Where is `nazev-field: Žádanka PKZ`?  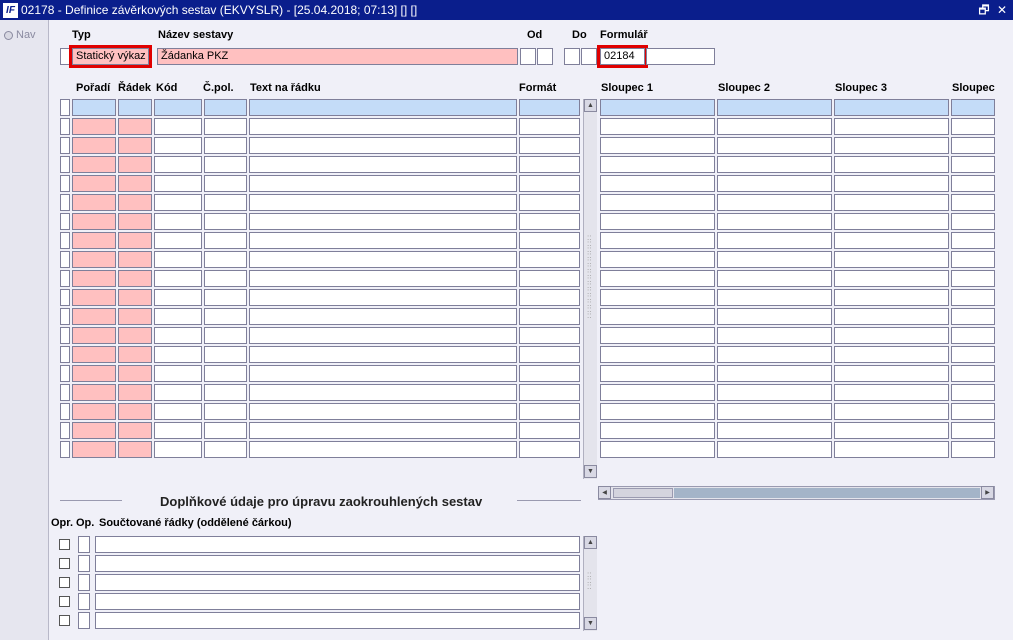 nazev-field: Žádanka PKZ is located at coordinates (337, 56).